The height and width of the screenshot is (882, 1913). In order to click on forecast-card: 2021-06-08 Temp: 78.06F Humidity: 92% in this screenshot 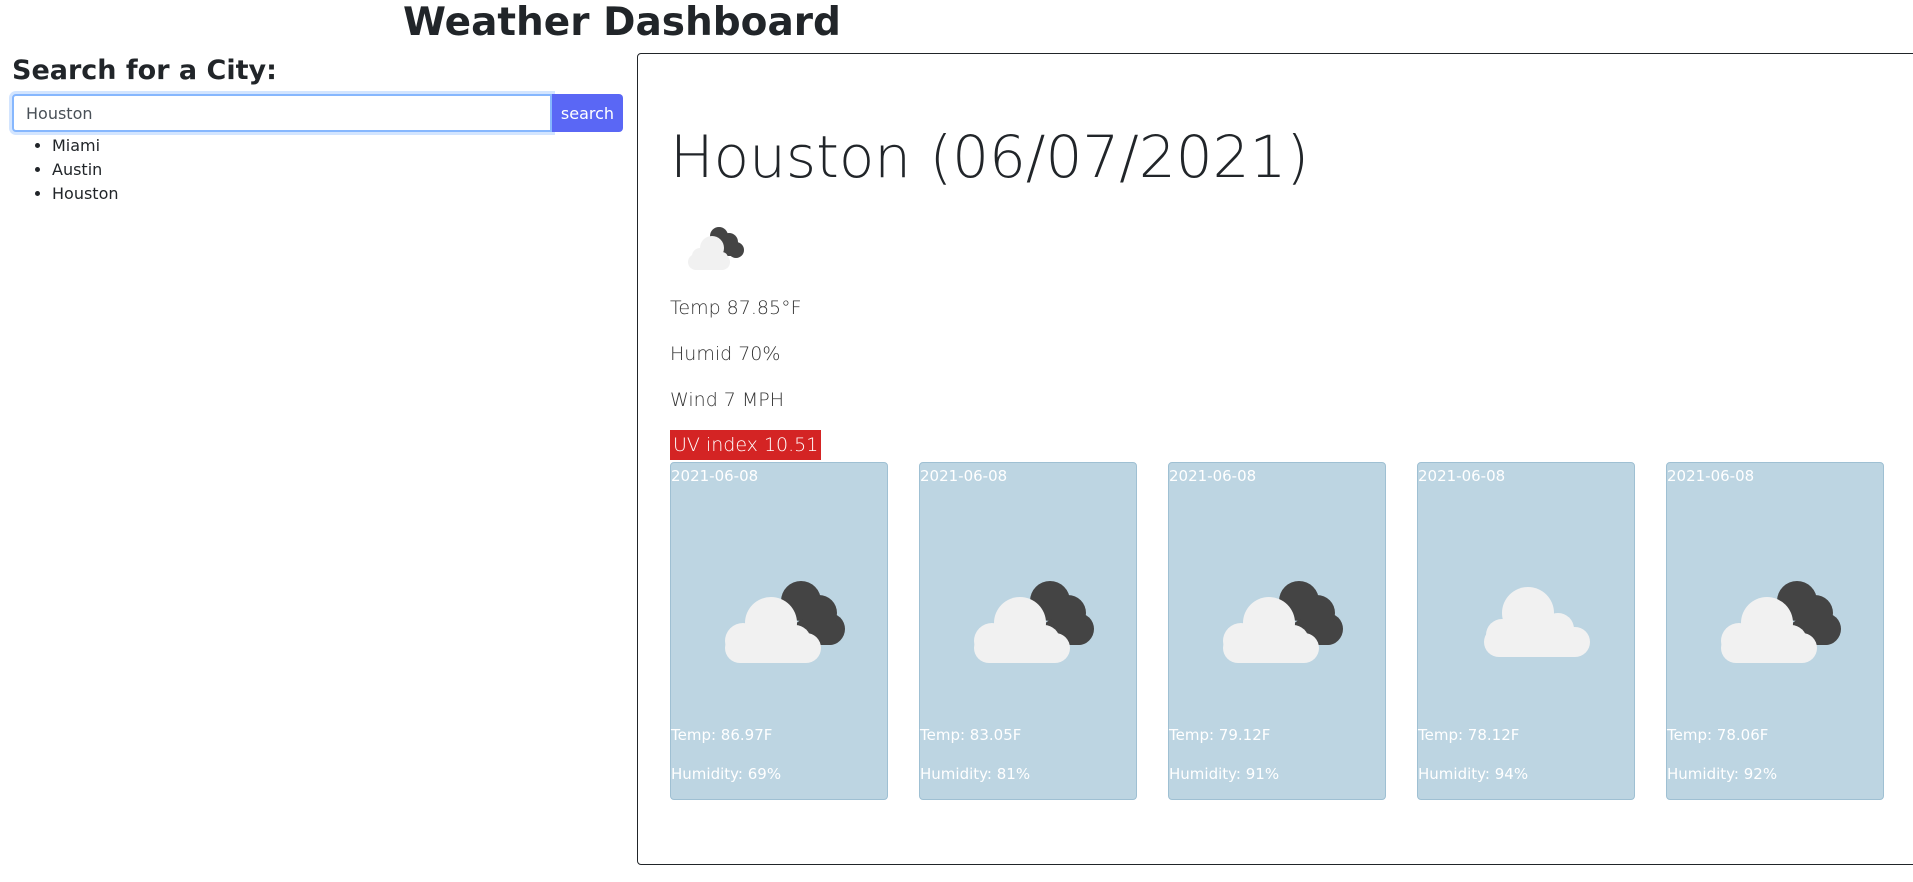, I will do `click(1775, 631)`.